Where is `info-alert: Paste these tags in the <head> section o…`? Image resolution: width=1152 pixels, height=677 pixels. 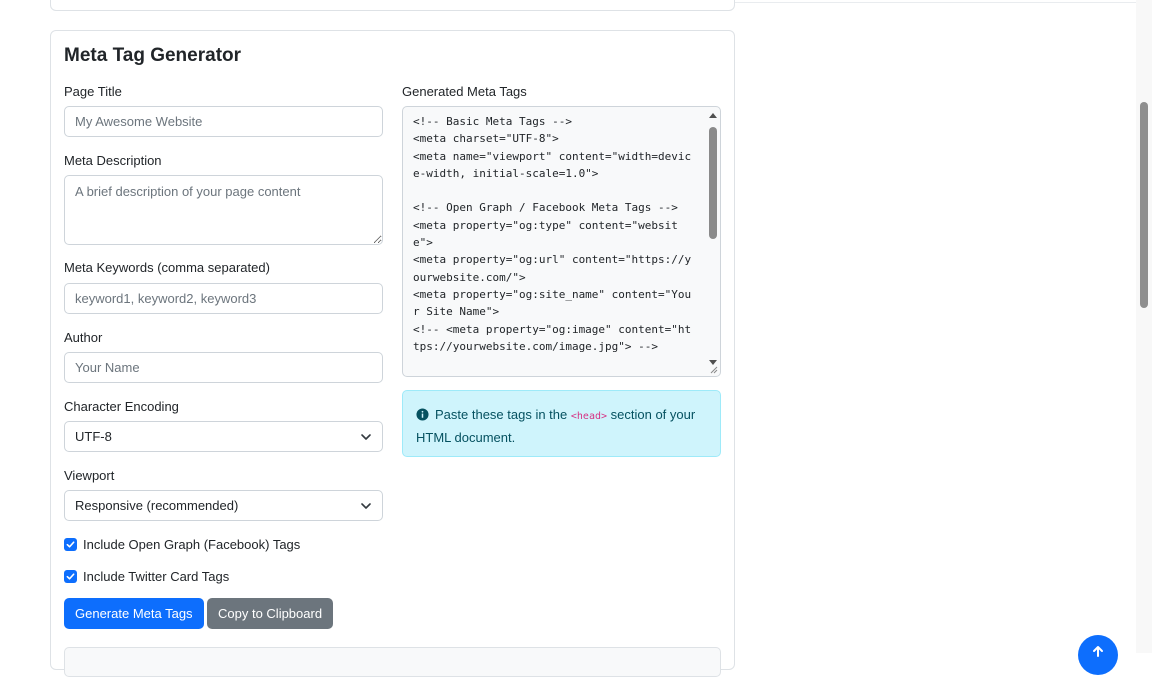 info-alert: Paste these tags in the <head> section o… is located at coordinates (561, 423).